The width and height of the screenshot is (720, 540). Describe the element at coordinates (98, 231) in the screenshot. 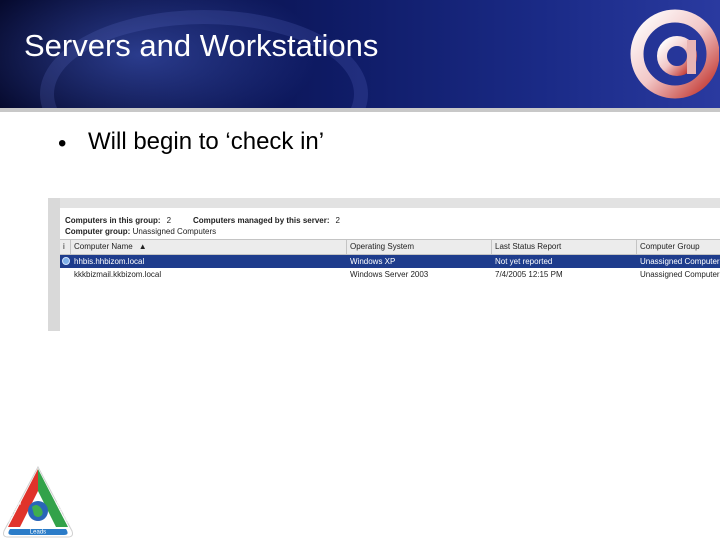

I see `computer-group-label: Computer group:` at that location.